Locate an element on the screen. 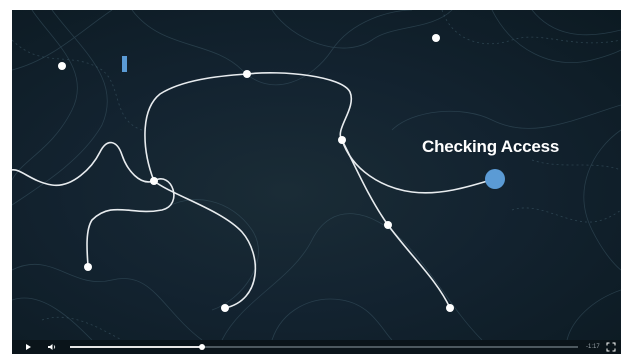  scrubber-handle is located at coordinates (202, 347).